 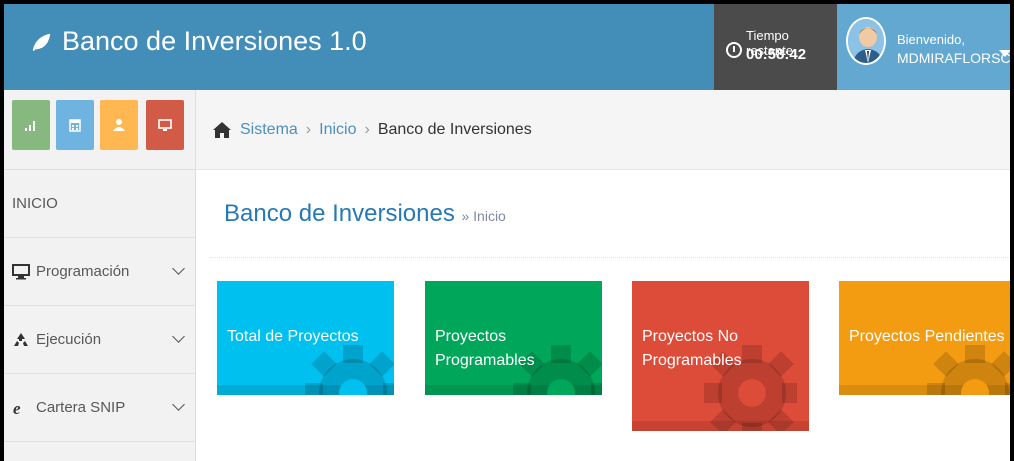 I want to click on tile-total-proyectos: Total de Proyectos, so click(x=305, y=338).